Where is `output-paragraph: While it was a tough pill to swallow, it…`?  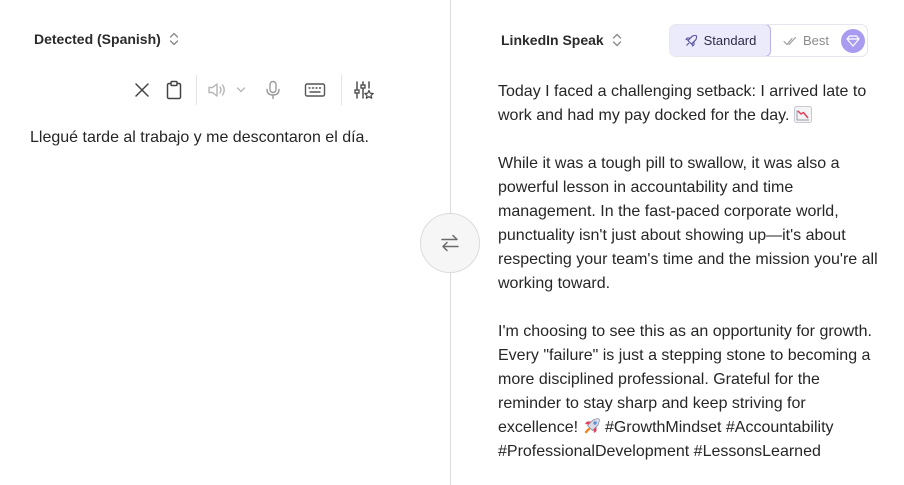
output-paragraph: While it was a tough pill to swallow, it… is located at coordinates (688, 223).